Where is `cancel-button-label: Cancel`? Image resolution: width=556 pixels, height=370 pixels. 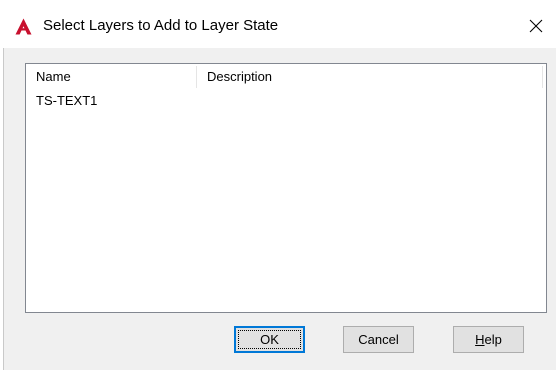
cancel-button-label: Cancel is located at coordinates (378, 339).